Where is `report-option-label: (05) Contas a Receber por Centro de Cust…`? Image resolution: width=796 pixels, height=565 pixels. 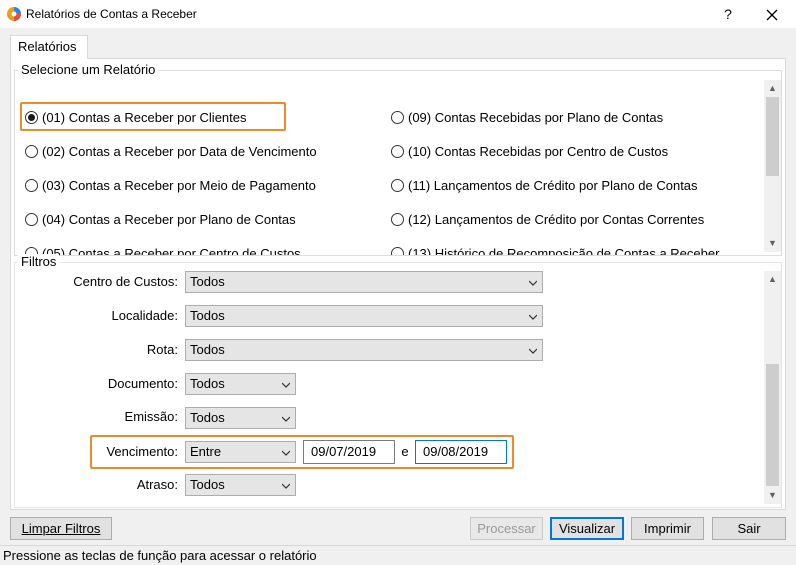
report-option-label: (05) Contas a Receber por Centro de Cust… is located at coordinates (171, 250).